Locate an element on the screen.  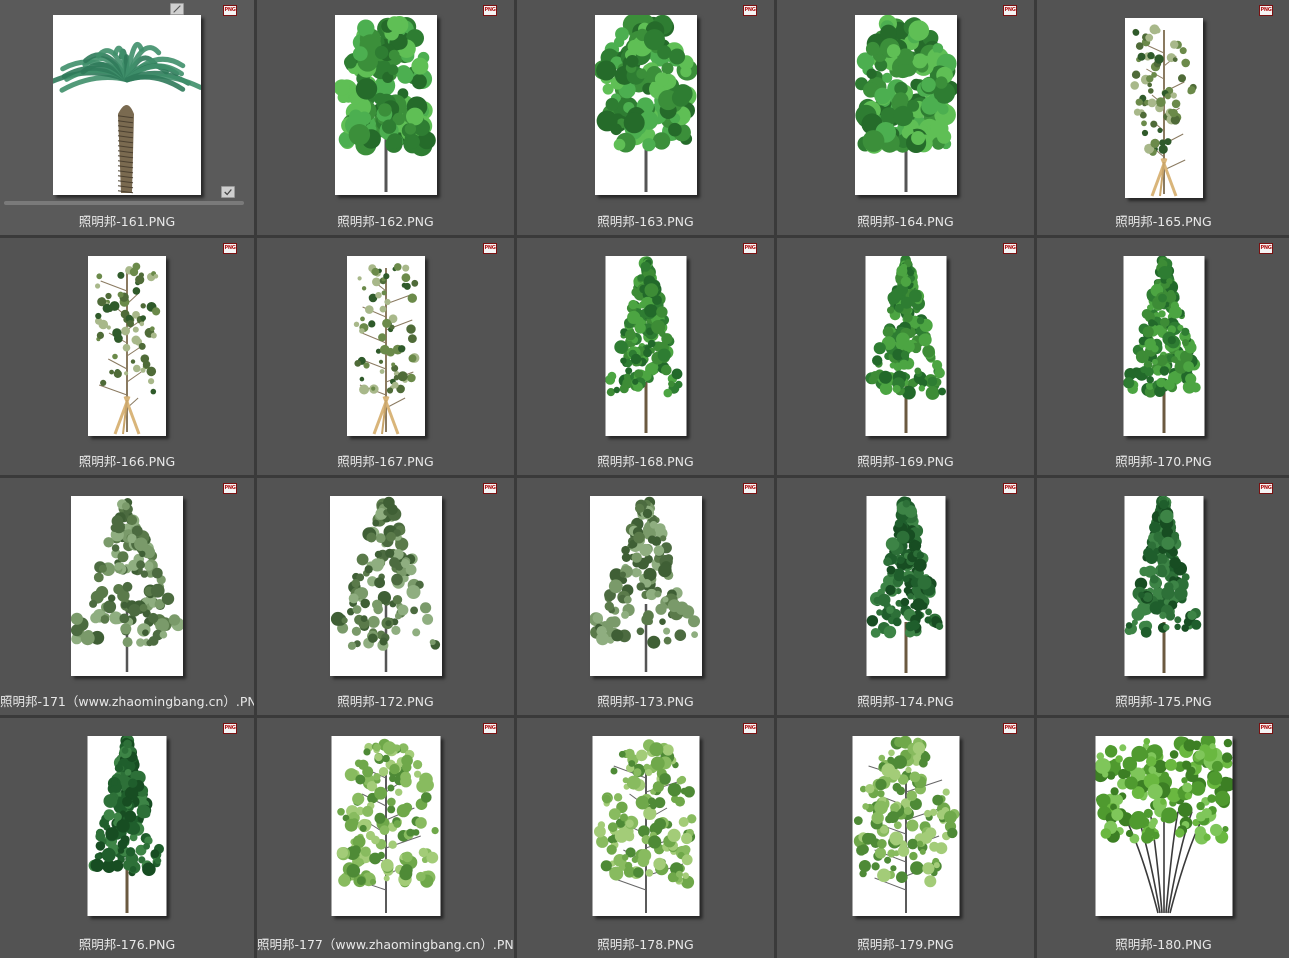
file-name-label: 照明邦-164.PNG is located at coordinates (905, 221).